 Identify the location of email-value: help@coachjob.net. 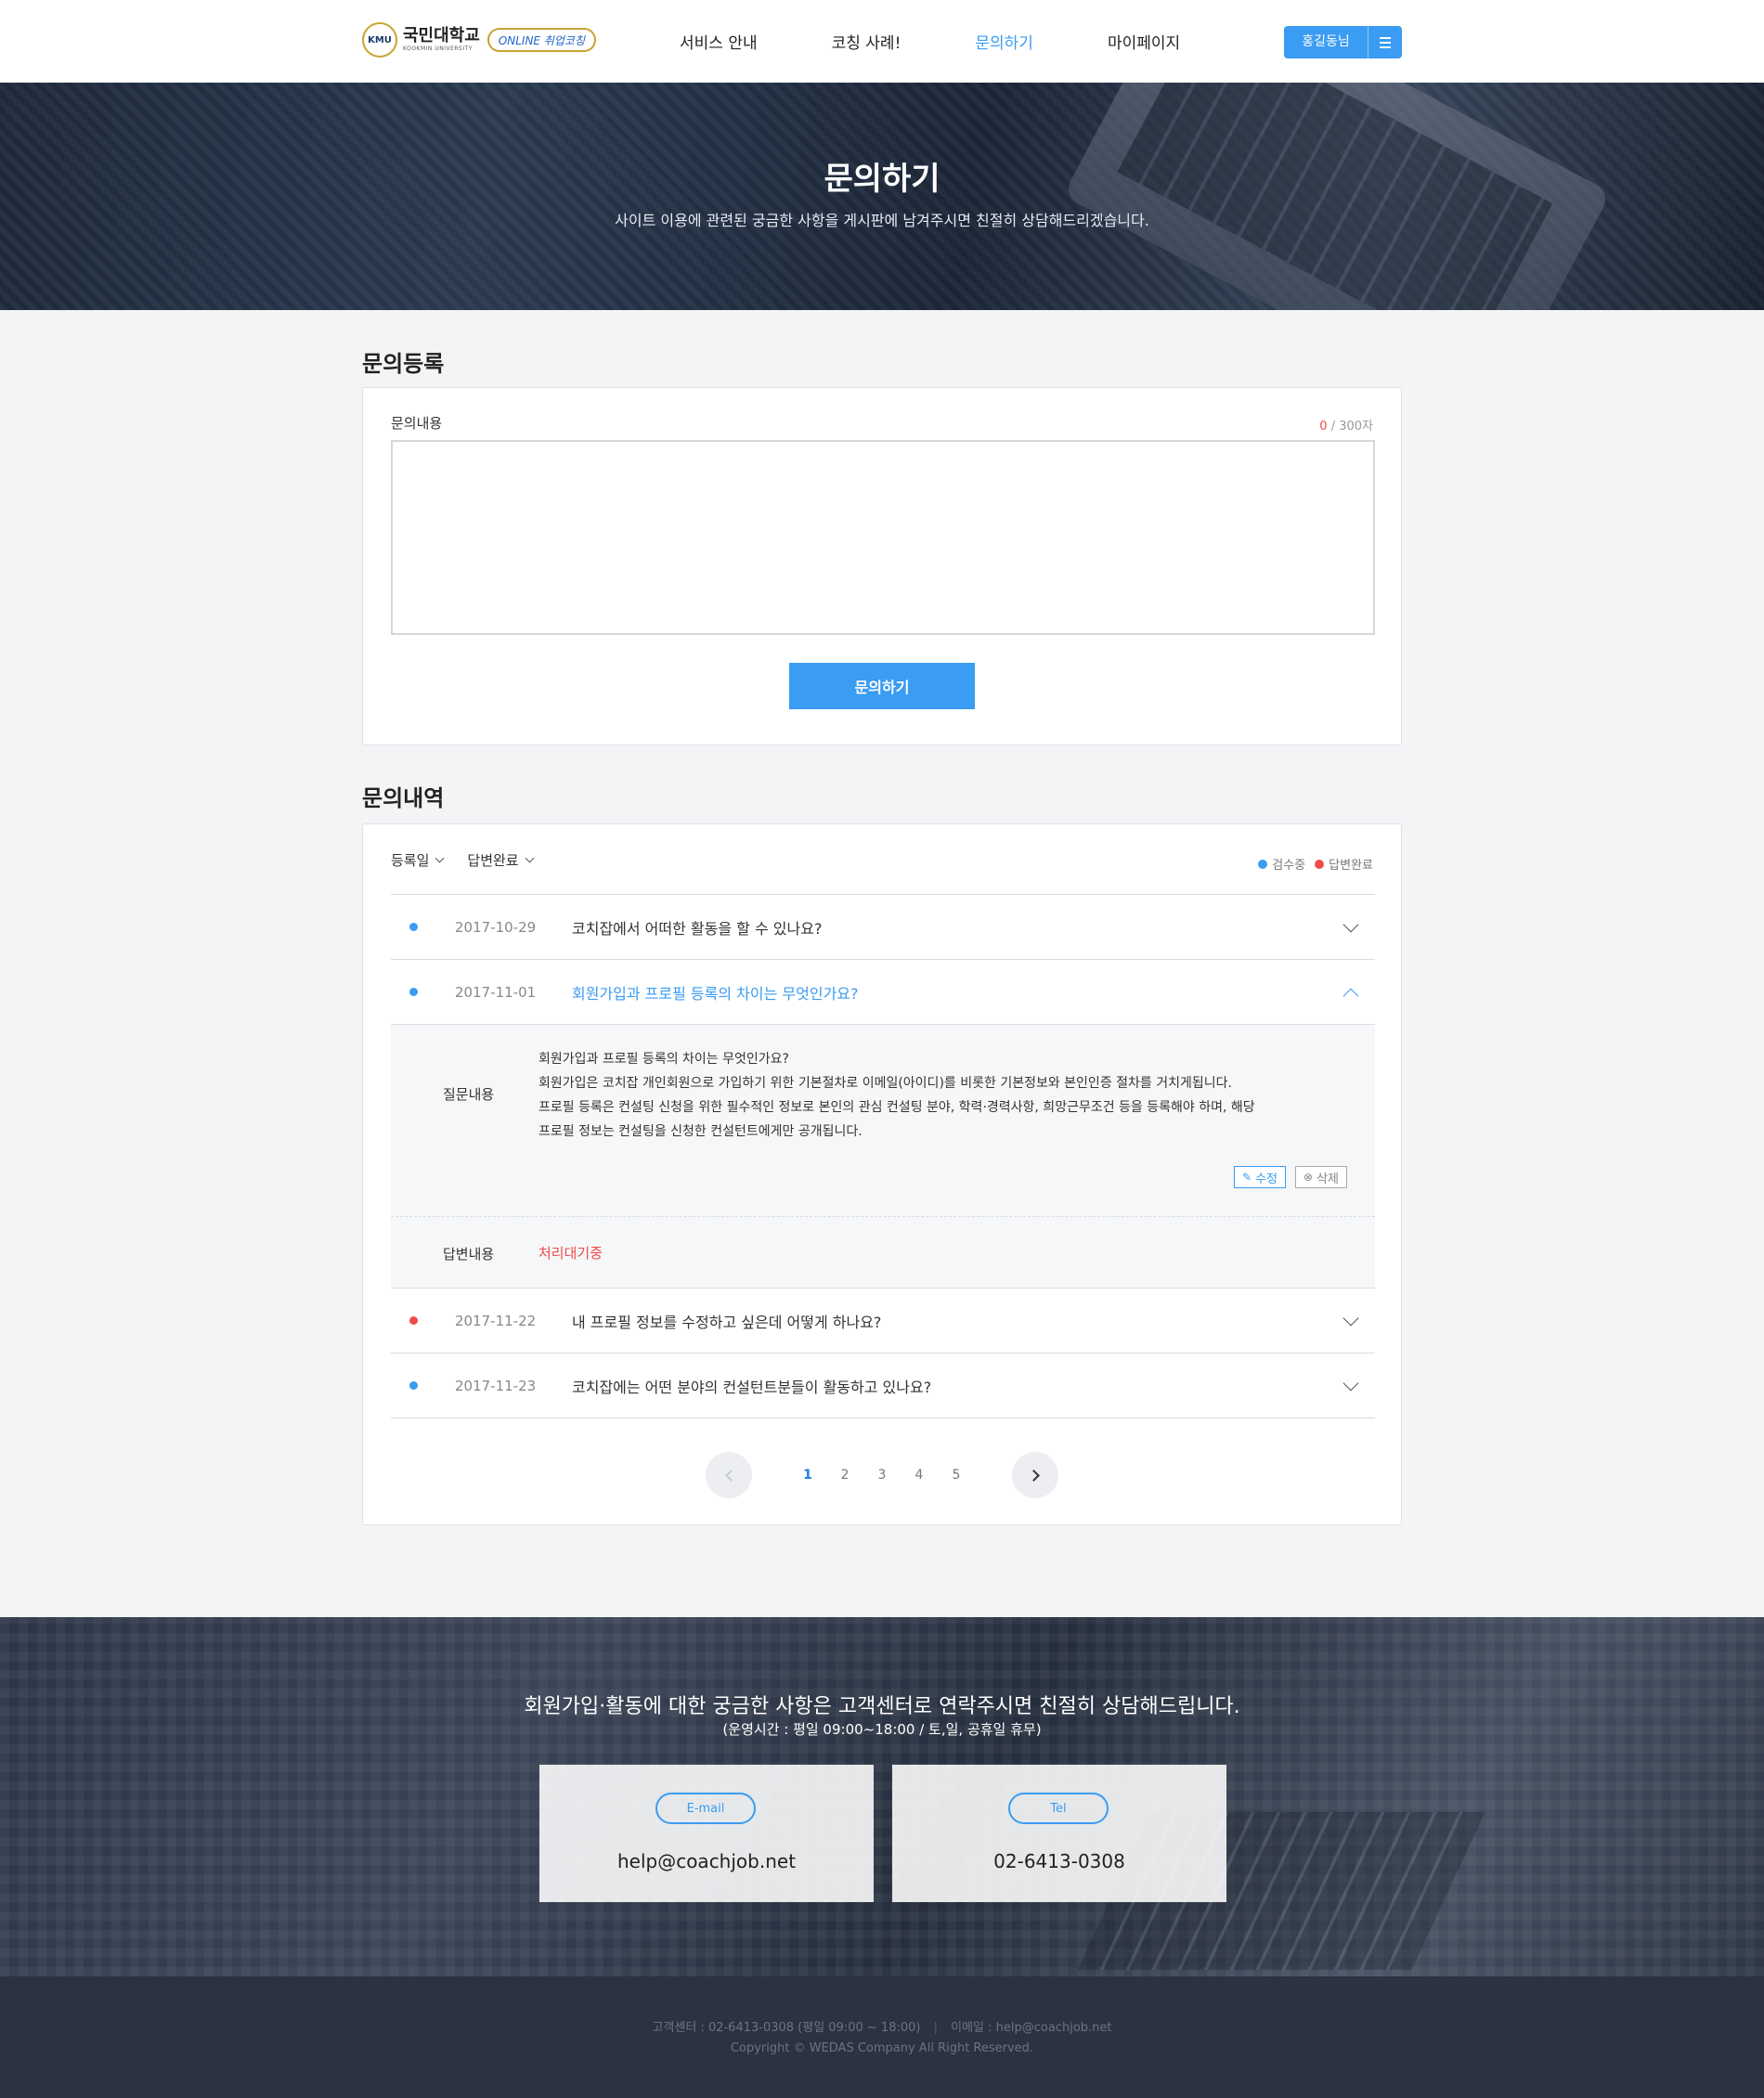
(706, 1861).